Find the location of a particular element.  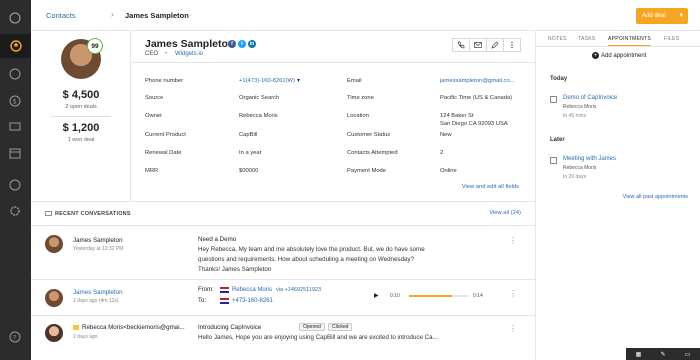

deals-nav-icon is located at coordinates (15, 74).